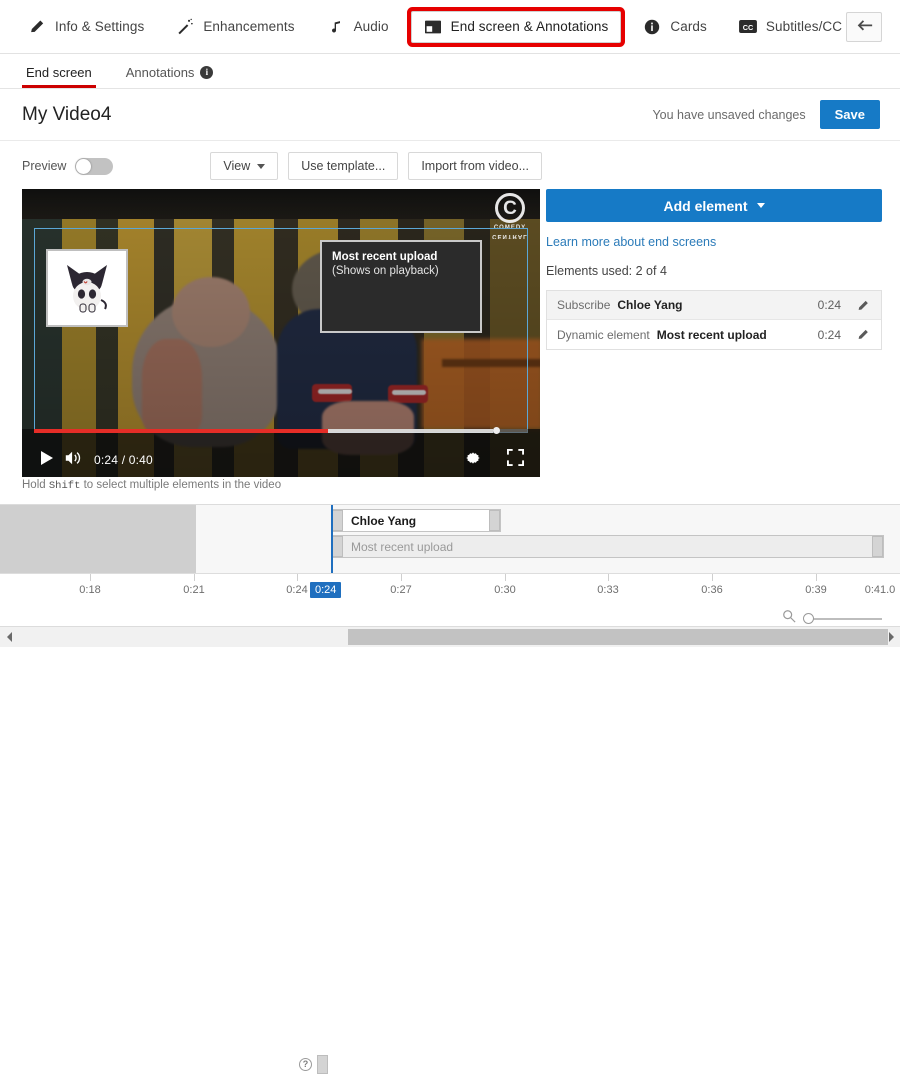 The height and width of the screenshot is (1074, 900). What do you see at coordinates (652, 27) in the screenshot?
I see `info-circle-icon` at bounding box center [652, 27].